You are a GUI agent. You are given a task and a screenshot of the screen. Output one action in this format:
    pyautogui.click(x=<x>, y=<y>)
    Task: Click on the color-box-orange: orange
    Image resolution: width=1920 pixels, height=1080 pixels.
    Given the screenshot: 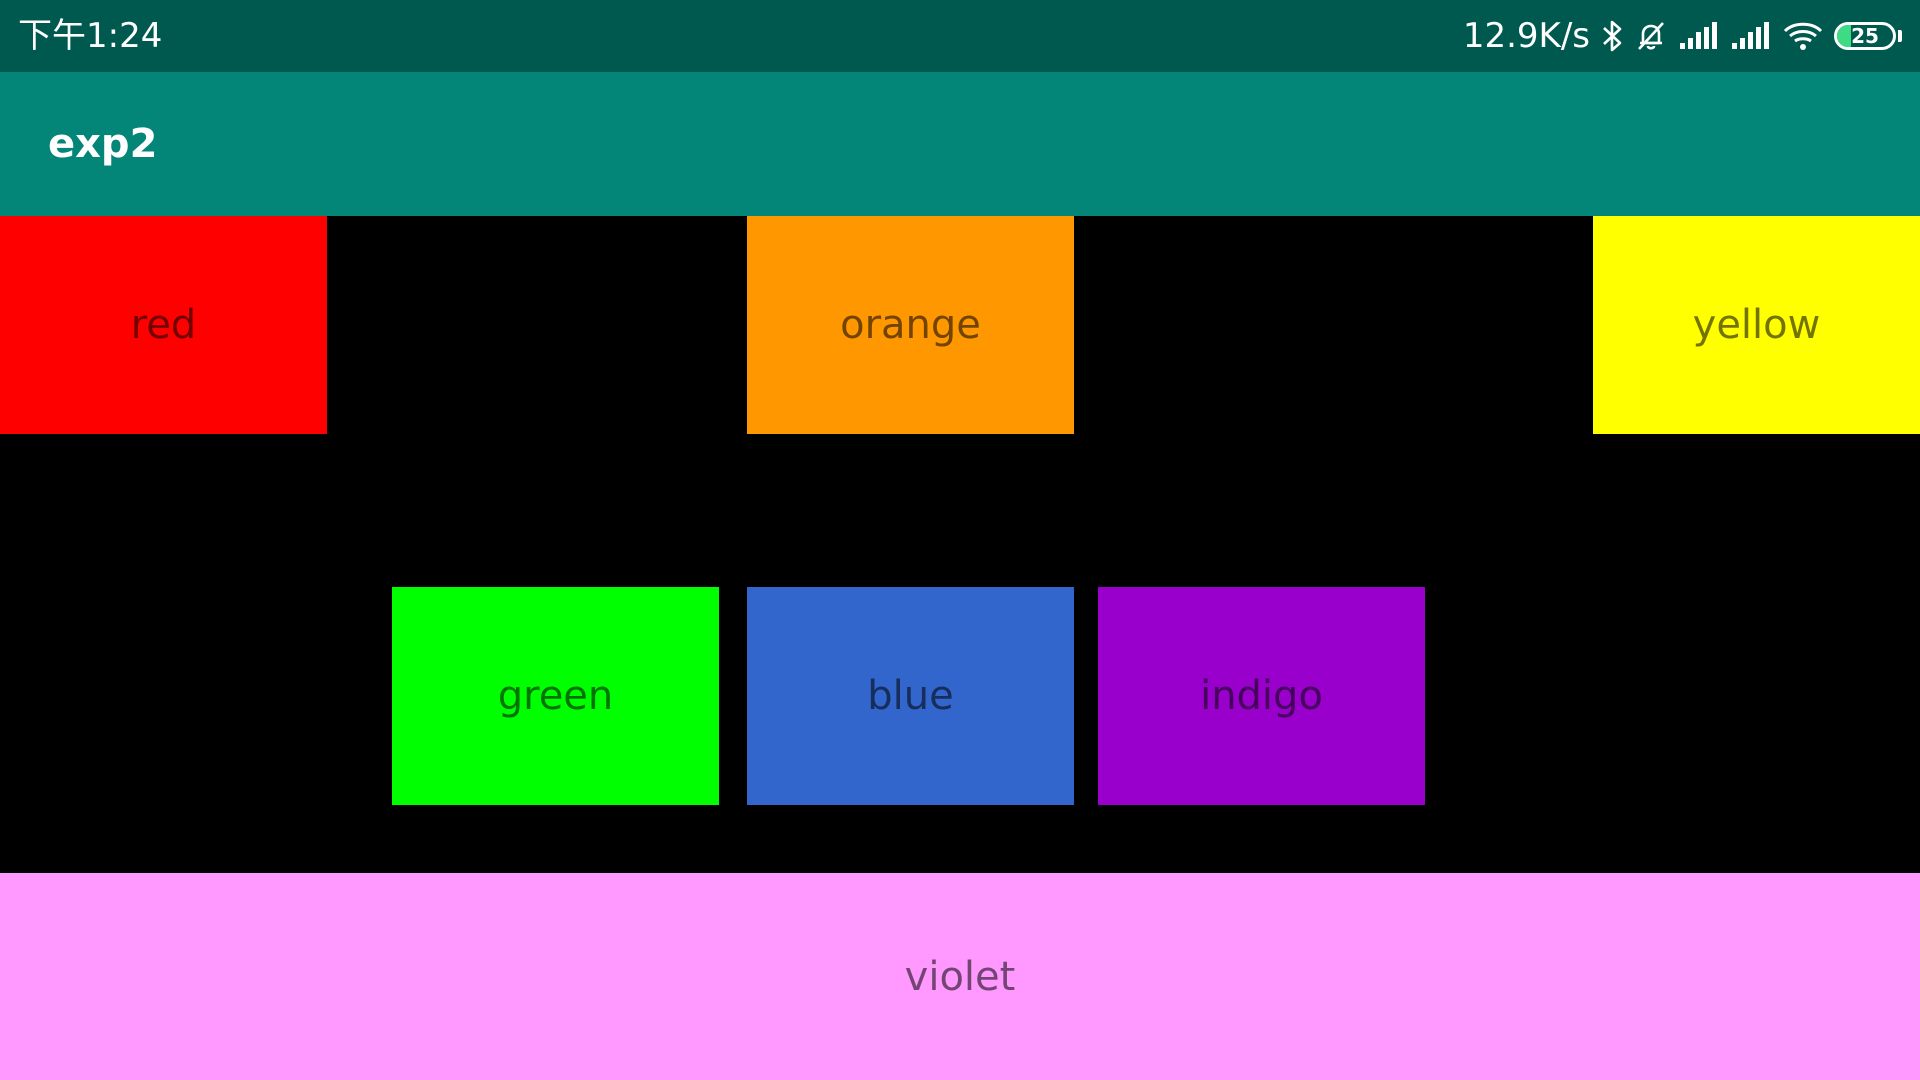 What is the action you would take?
    pyautogui.click(x=910, y=325)
    